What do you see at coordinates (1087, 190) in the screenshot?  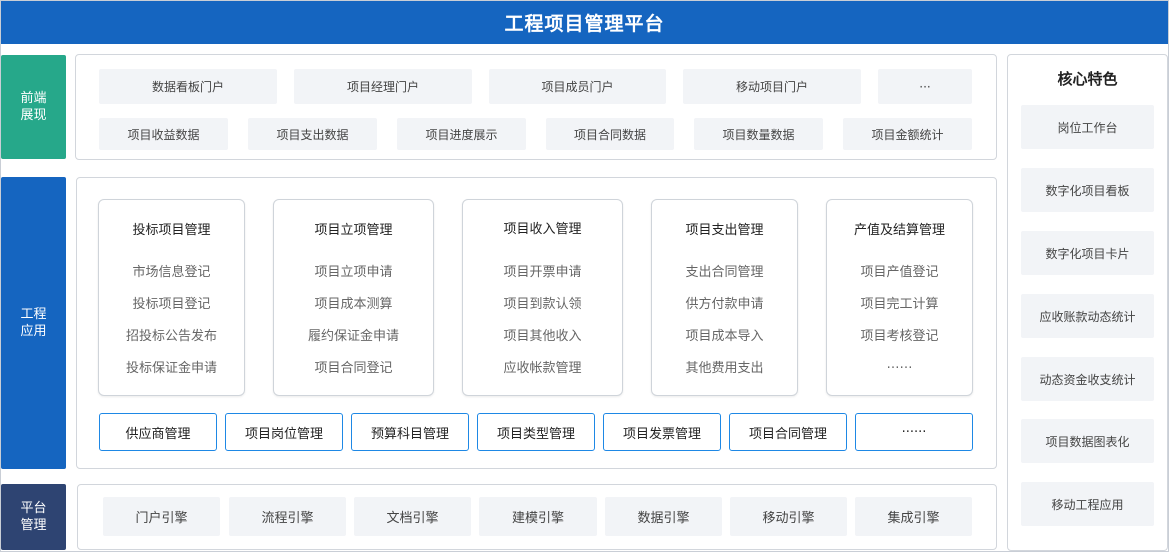 I see `core-feature-chip: 数字化项目看板` at bounding box center [1087, 190].